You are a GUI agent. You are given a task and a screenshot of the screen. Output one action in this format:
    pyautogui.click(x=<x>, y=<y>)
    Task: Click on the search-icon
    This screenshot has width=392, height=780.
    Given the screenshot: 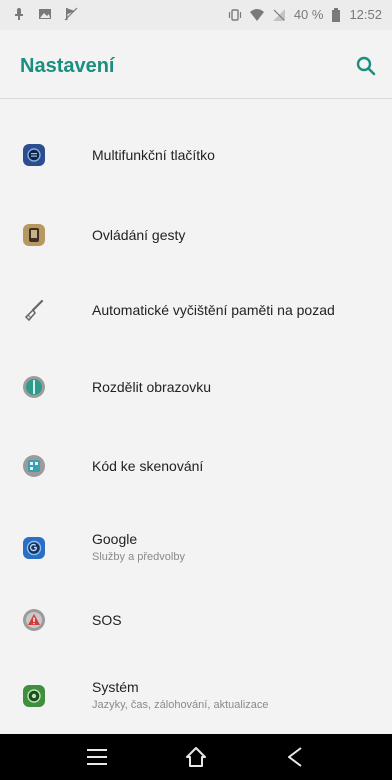 What is the action you would take?
    pyautogui.click(x=366, y=66)
    